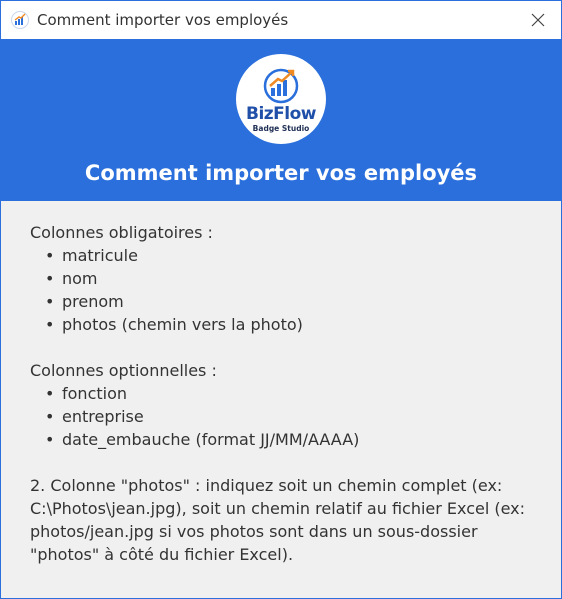  I want to click on list-item: fonction, so click(287, 393).